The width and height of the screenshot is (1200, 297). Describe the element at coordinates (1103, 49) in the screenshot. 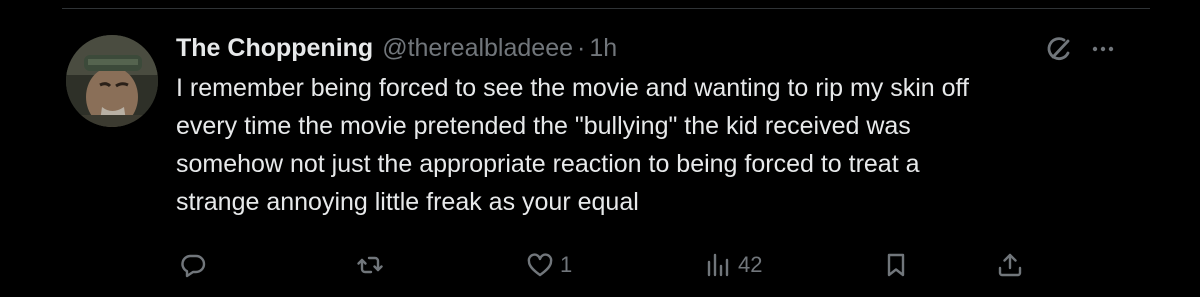

I see `more-icon` at that location.